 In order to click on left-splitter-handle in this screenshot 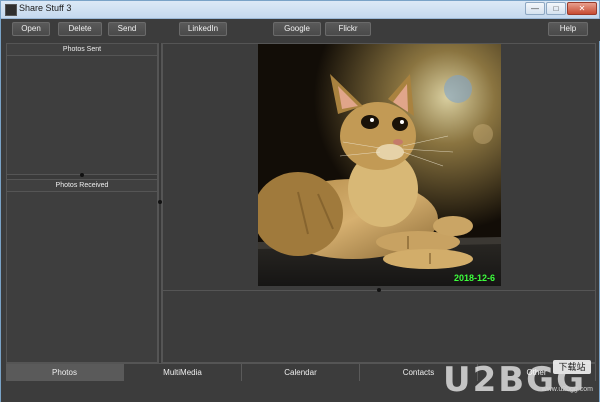, I will do `click(82, 176)`.